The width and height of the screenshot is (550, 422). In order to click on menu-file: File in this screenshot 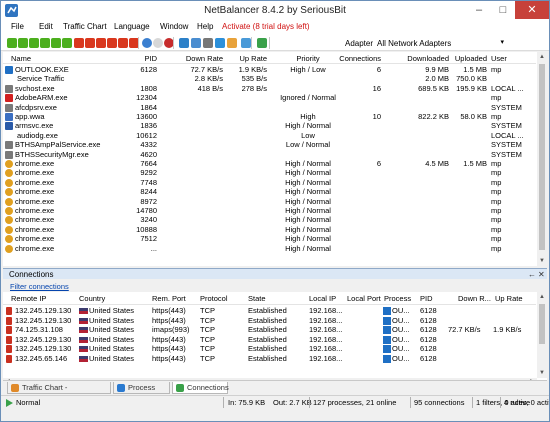, I will do `click(17, 26)`.